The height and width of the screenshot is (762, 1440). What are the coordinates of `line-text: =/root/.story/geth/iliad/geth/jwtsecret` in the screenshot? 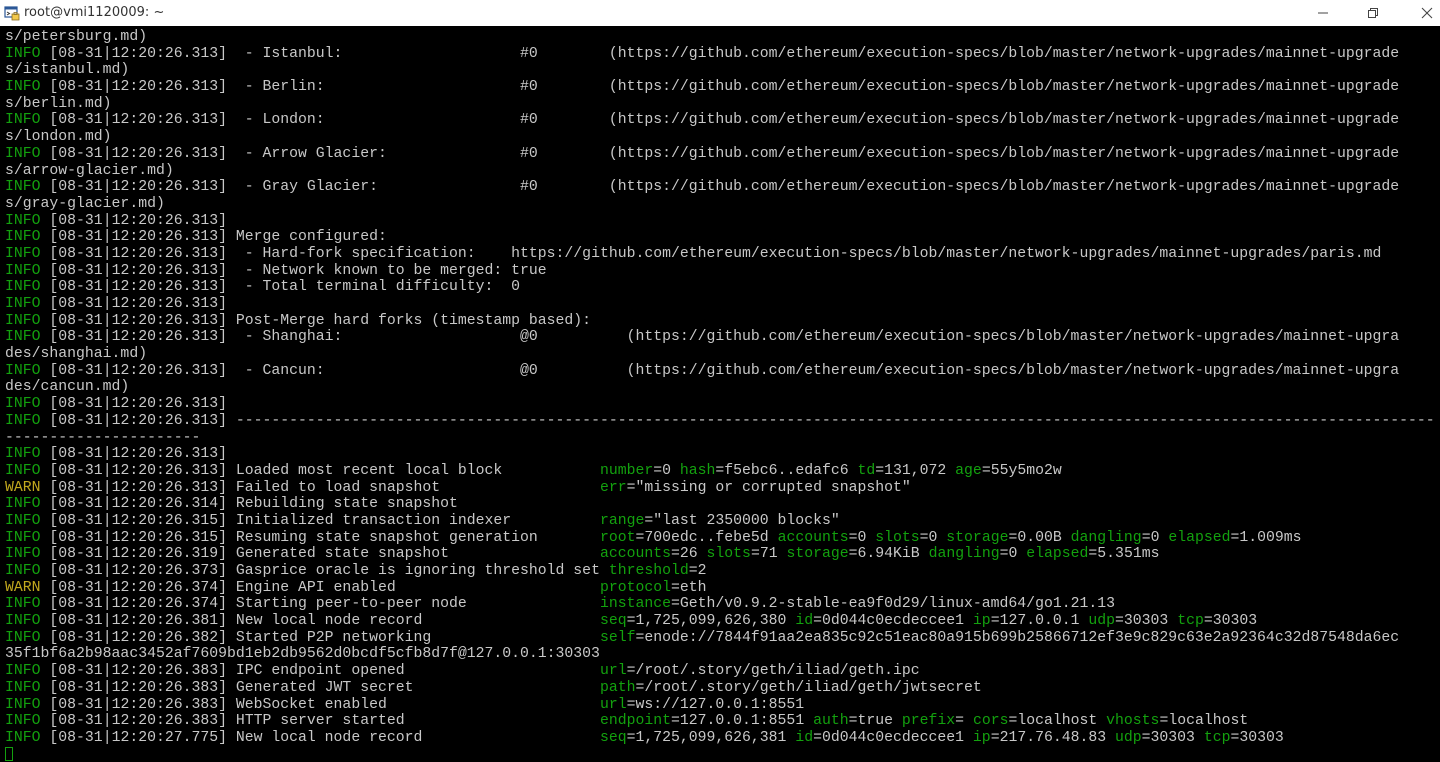 It's located at (808, 687).